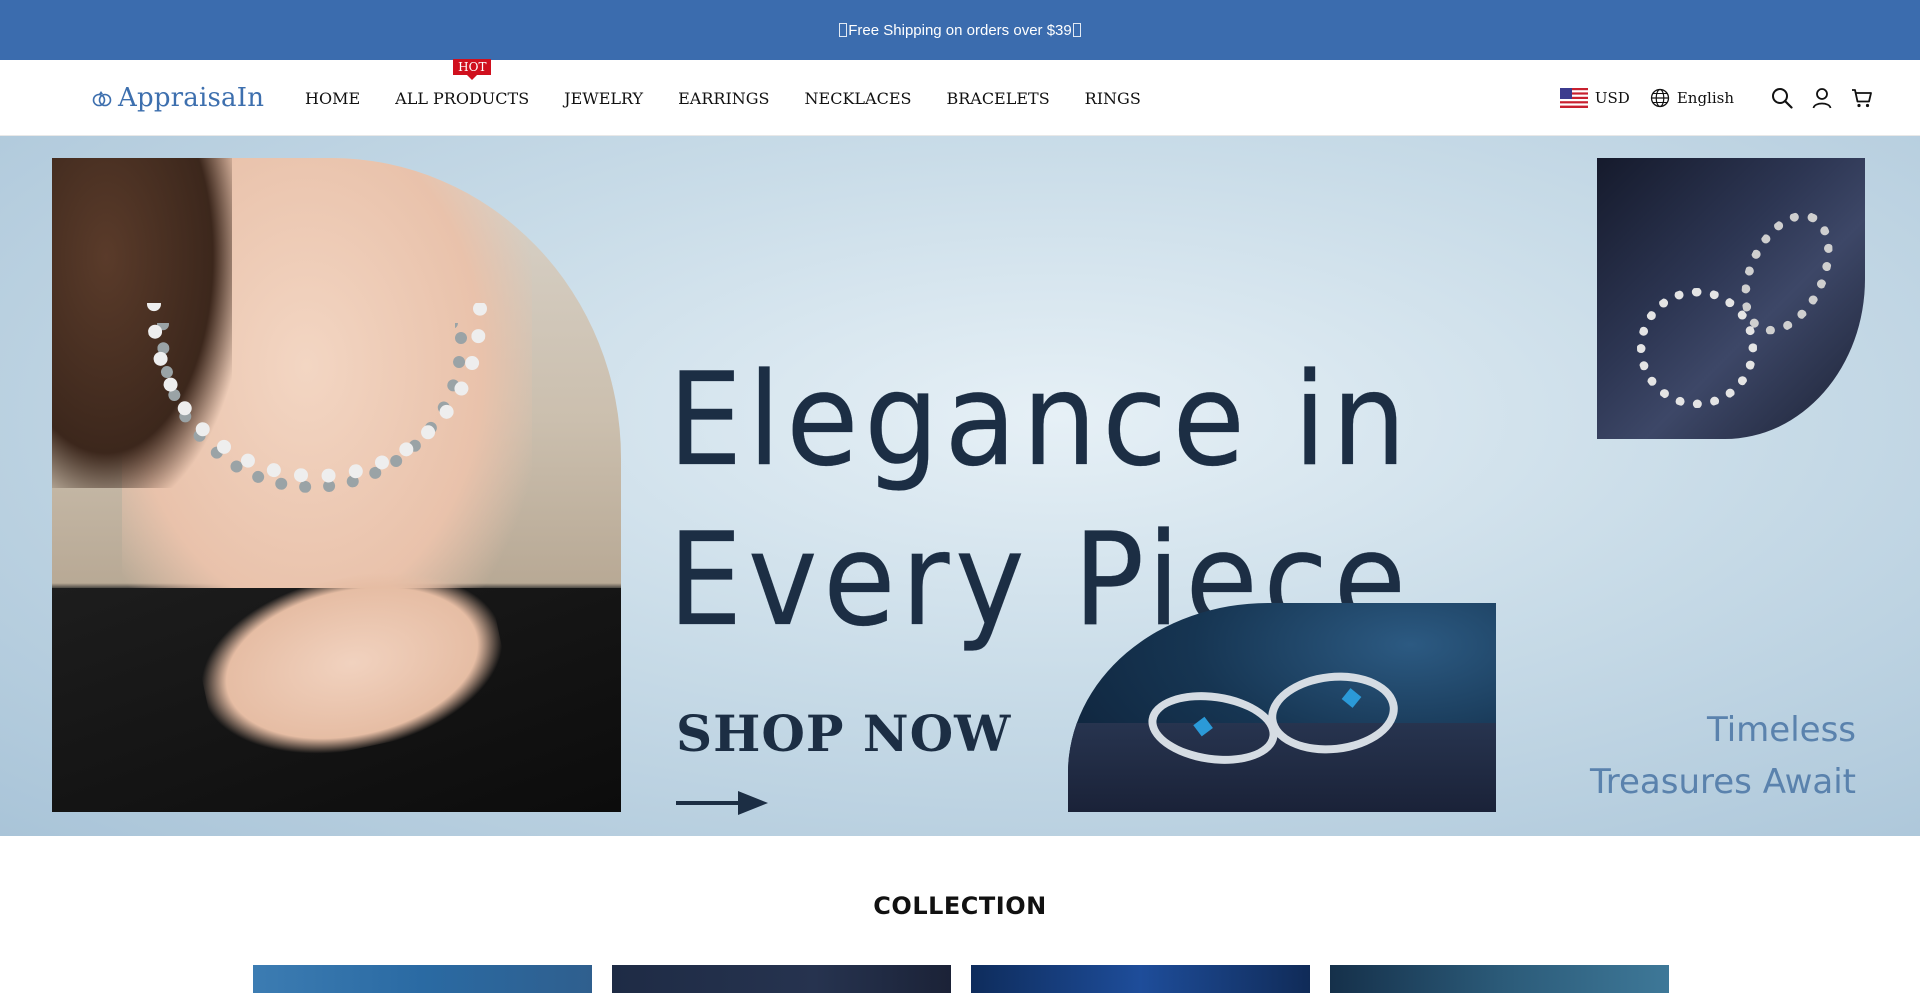 The image size is (1920, 993). What do you see at coordinates (1351, 698) in the screenshot?
I see `ring-right-stone` at bounding box center [1351, 698].